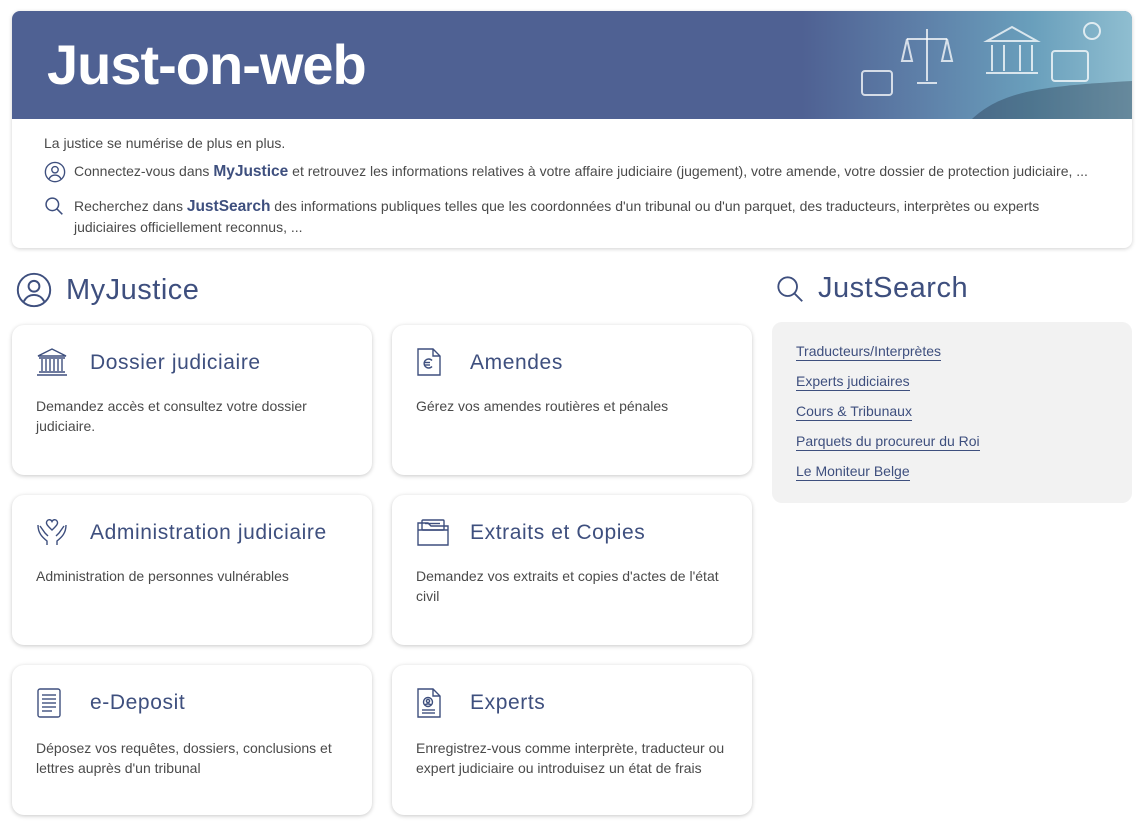  Describe the element at coordinates (572, 65) in the screenshot. I see `hero-header: Just-on-web` at that location.